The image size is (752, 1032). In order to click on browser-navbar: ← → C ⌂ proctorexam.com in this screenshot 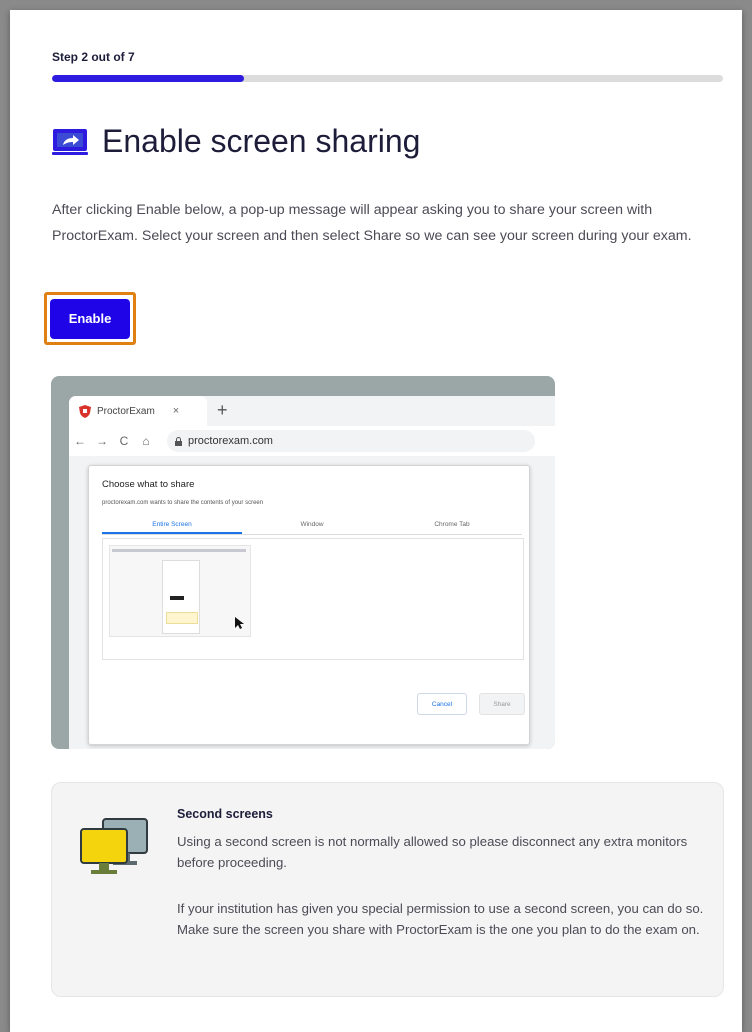, I will do `click(312, 441)`.